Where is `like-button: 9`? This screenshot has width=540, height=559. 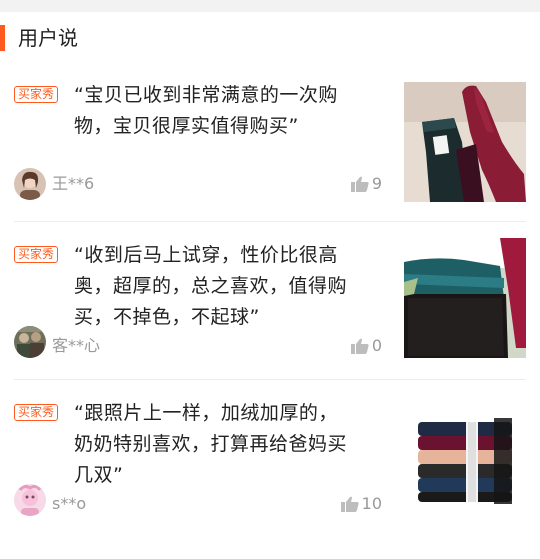 like-button: 9 is located at coordinates (366, 183).